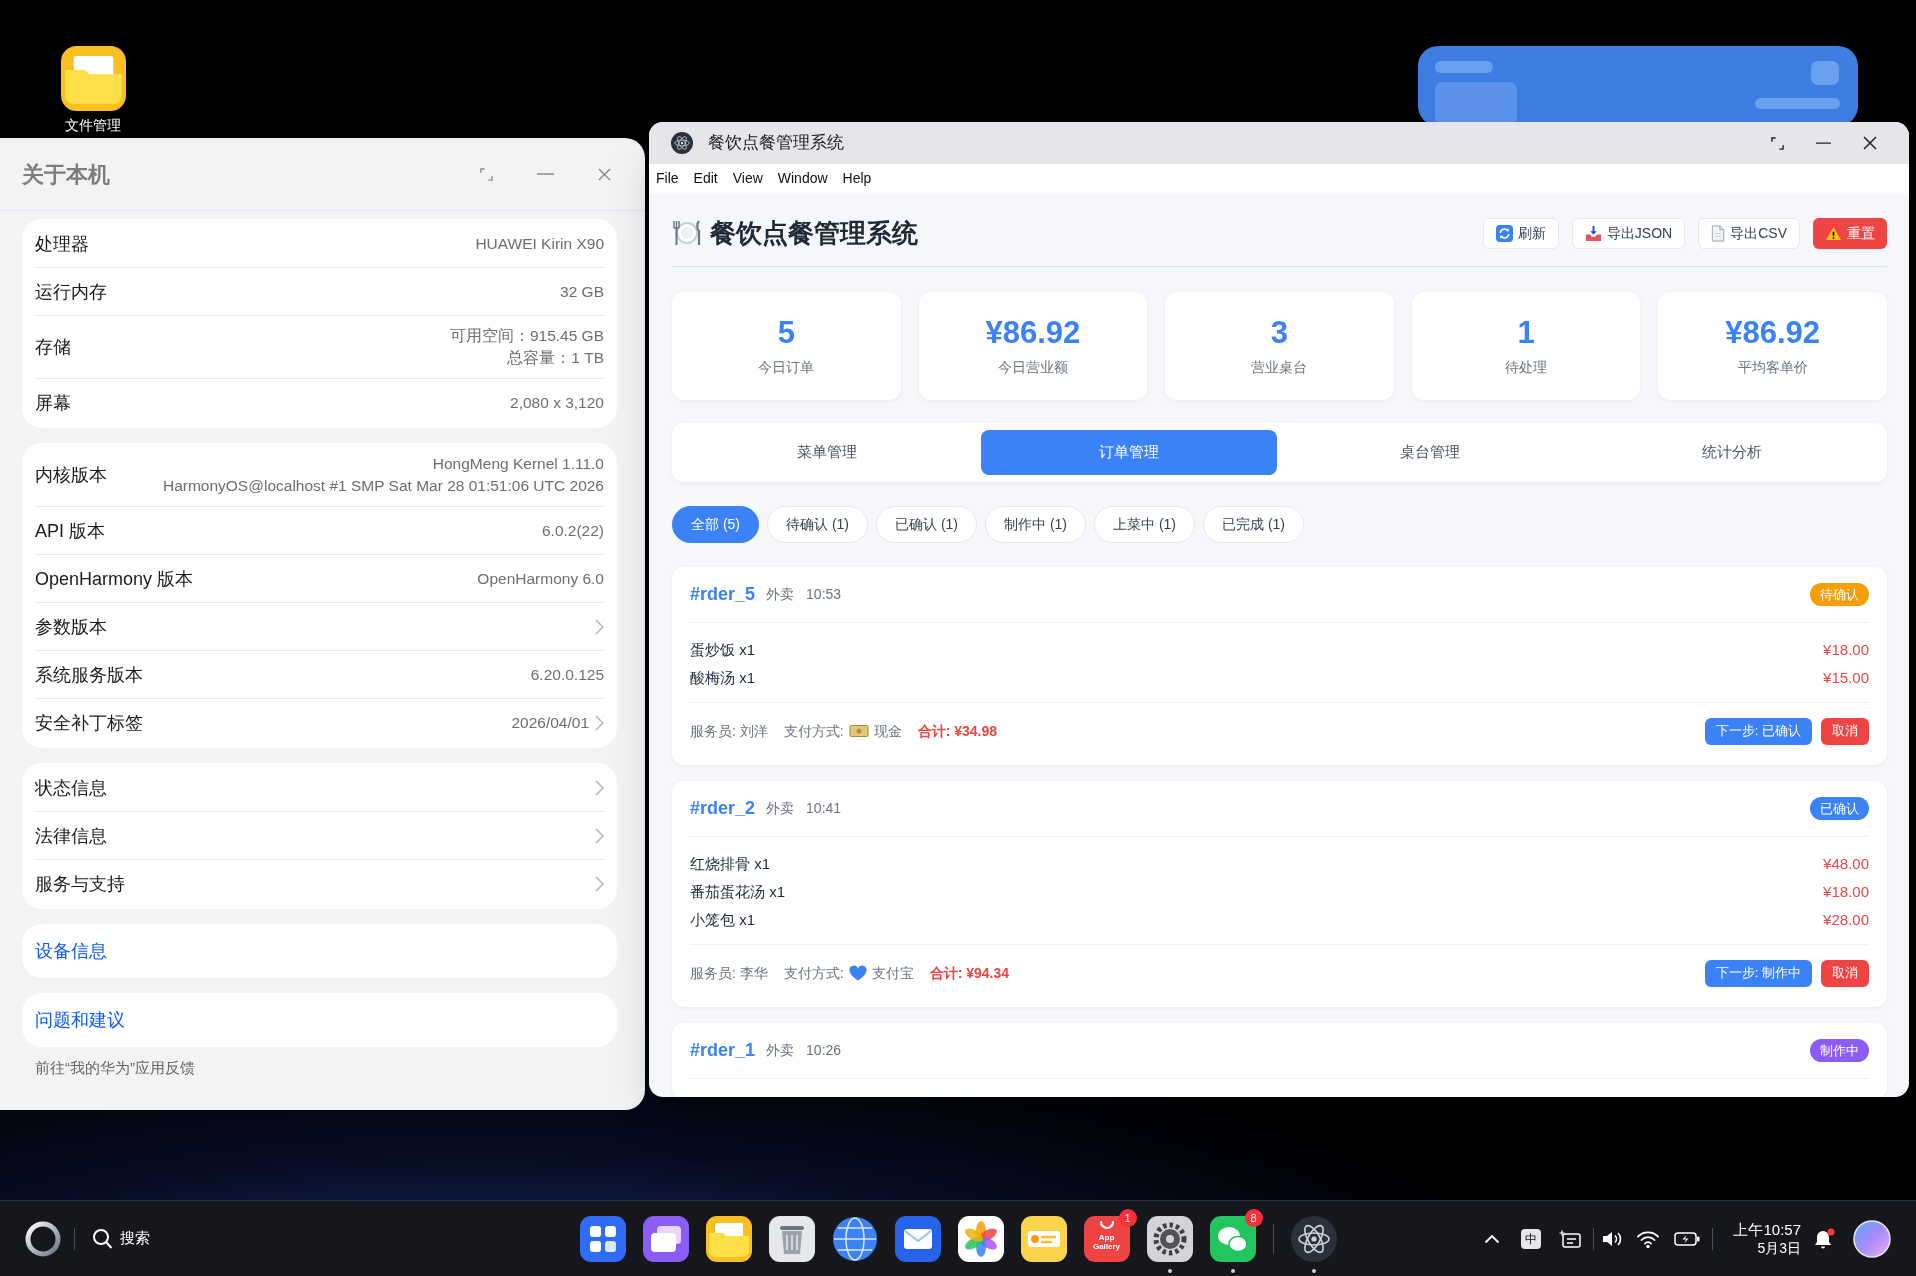  Describe the element at coordinates (1779, 1247) in the screenshot. I see `clock-date: 5月3日` at that location.